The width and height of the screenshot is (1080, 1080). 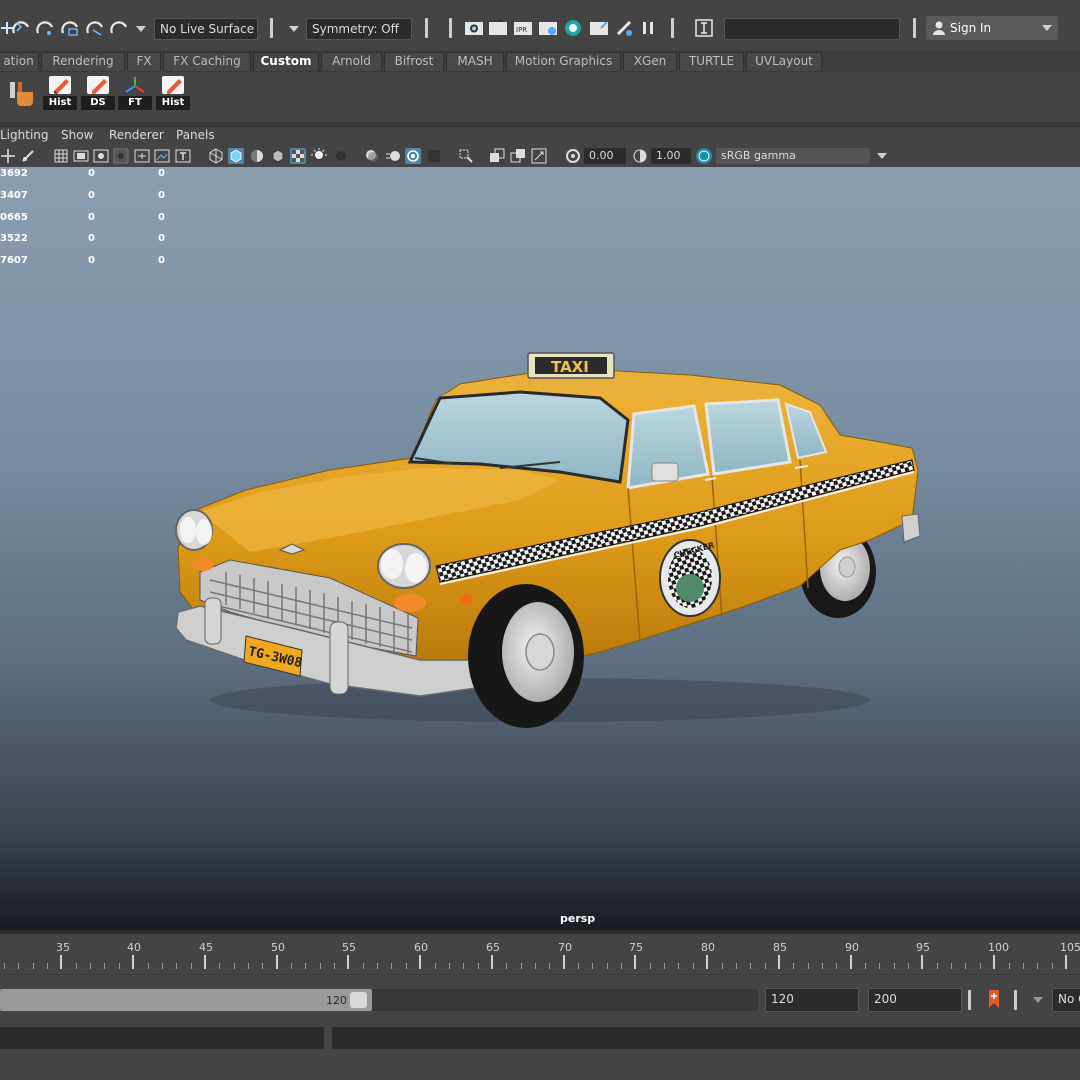 I want to click on textured-icon, so click(x=298, y=156).